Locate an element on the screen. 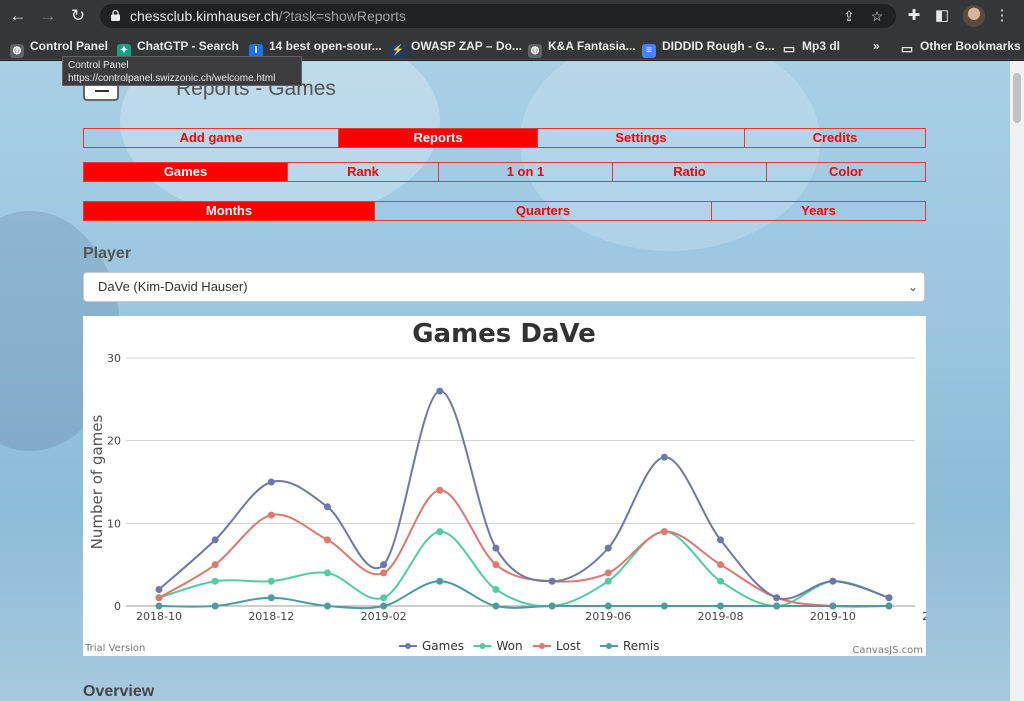 The height and width of the screenshot is (701, 1024). lock-icon is located at coordinates (115, 15).